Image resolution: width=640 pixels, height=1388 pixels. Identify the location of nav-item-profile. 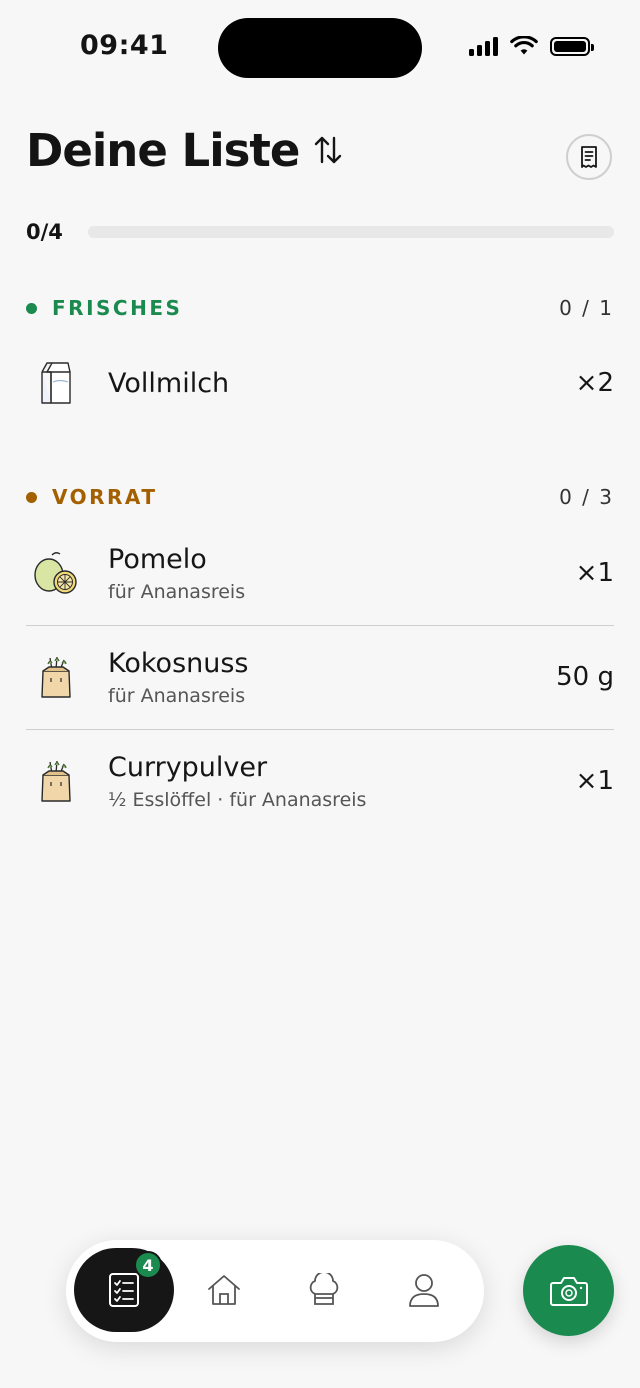
(424, 1290).